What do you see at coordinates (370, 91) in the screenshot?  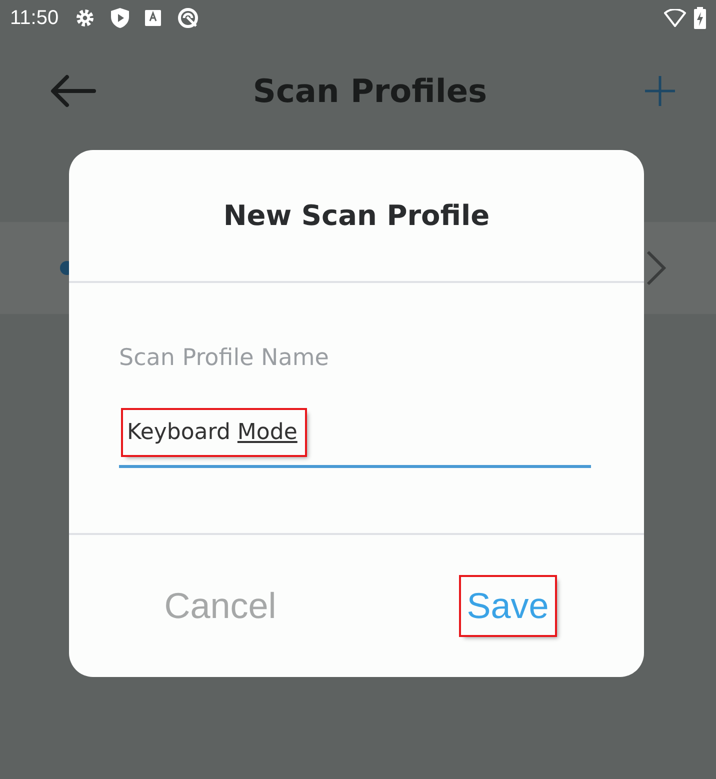 I see `screen-title: Scan Profiles` at bounding box center [370, 91].